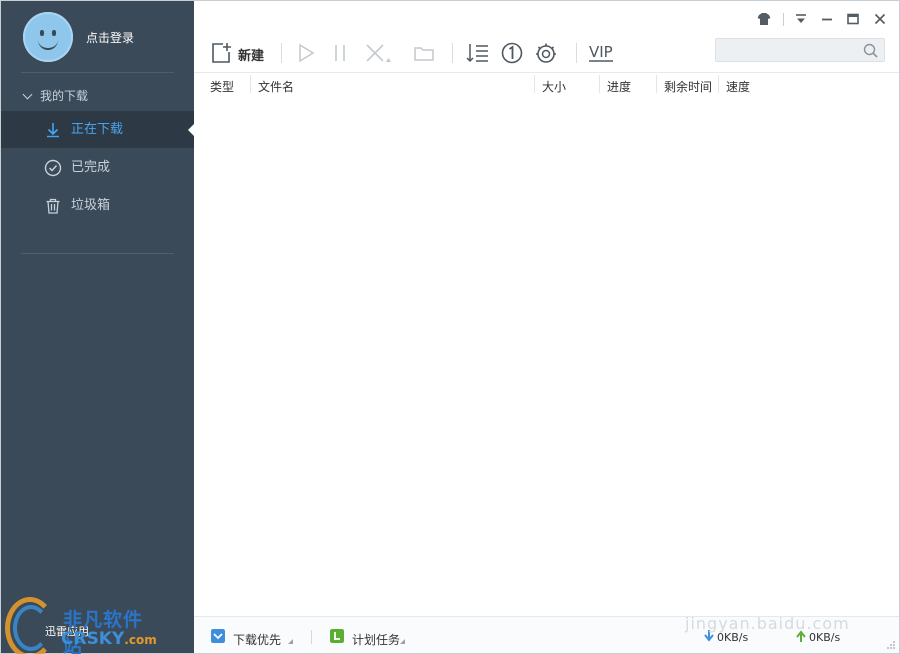  What do you see at coordinates (767, 623) in the screenshot?
I see `baidu-watermark-url: jingyan.baidu.com` at bounding box center [767, 623].